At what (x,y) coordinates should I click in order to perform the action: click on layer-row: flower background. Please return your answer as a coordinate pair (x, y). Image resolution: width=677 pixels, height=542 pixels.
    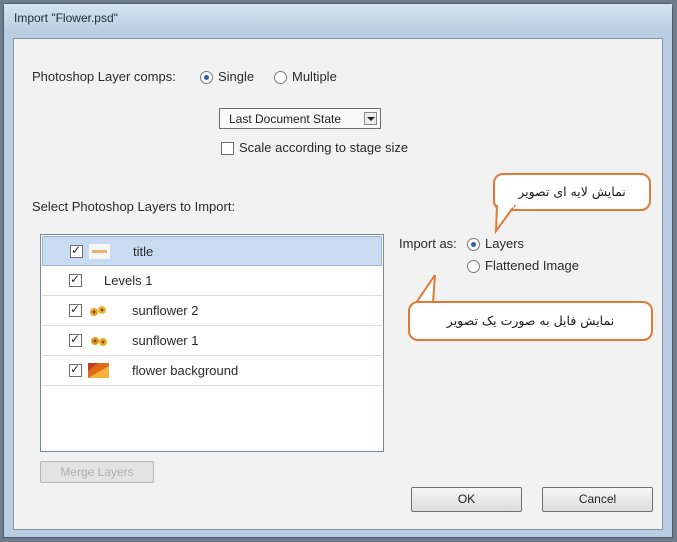
    Looking at the image, I should click on (212, 371).